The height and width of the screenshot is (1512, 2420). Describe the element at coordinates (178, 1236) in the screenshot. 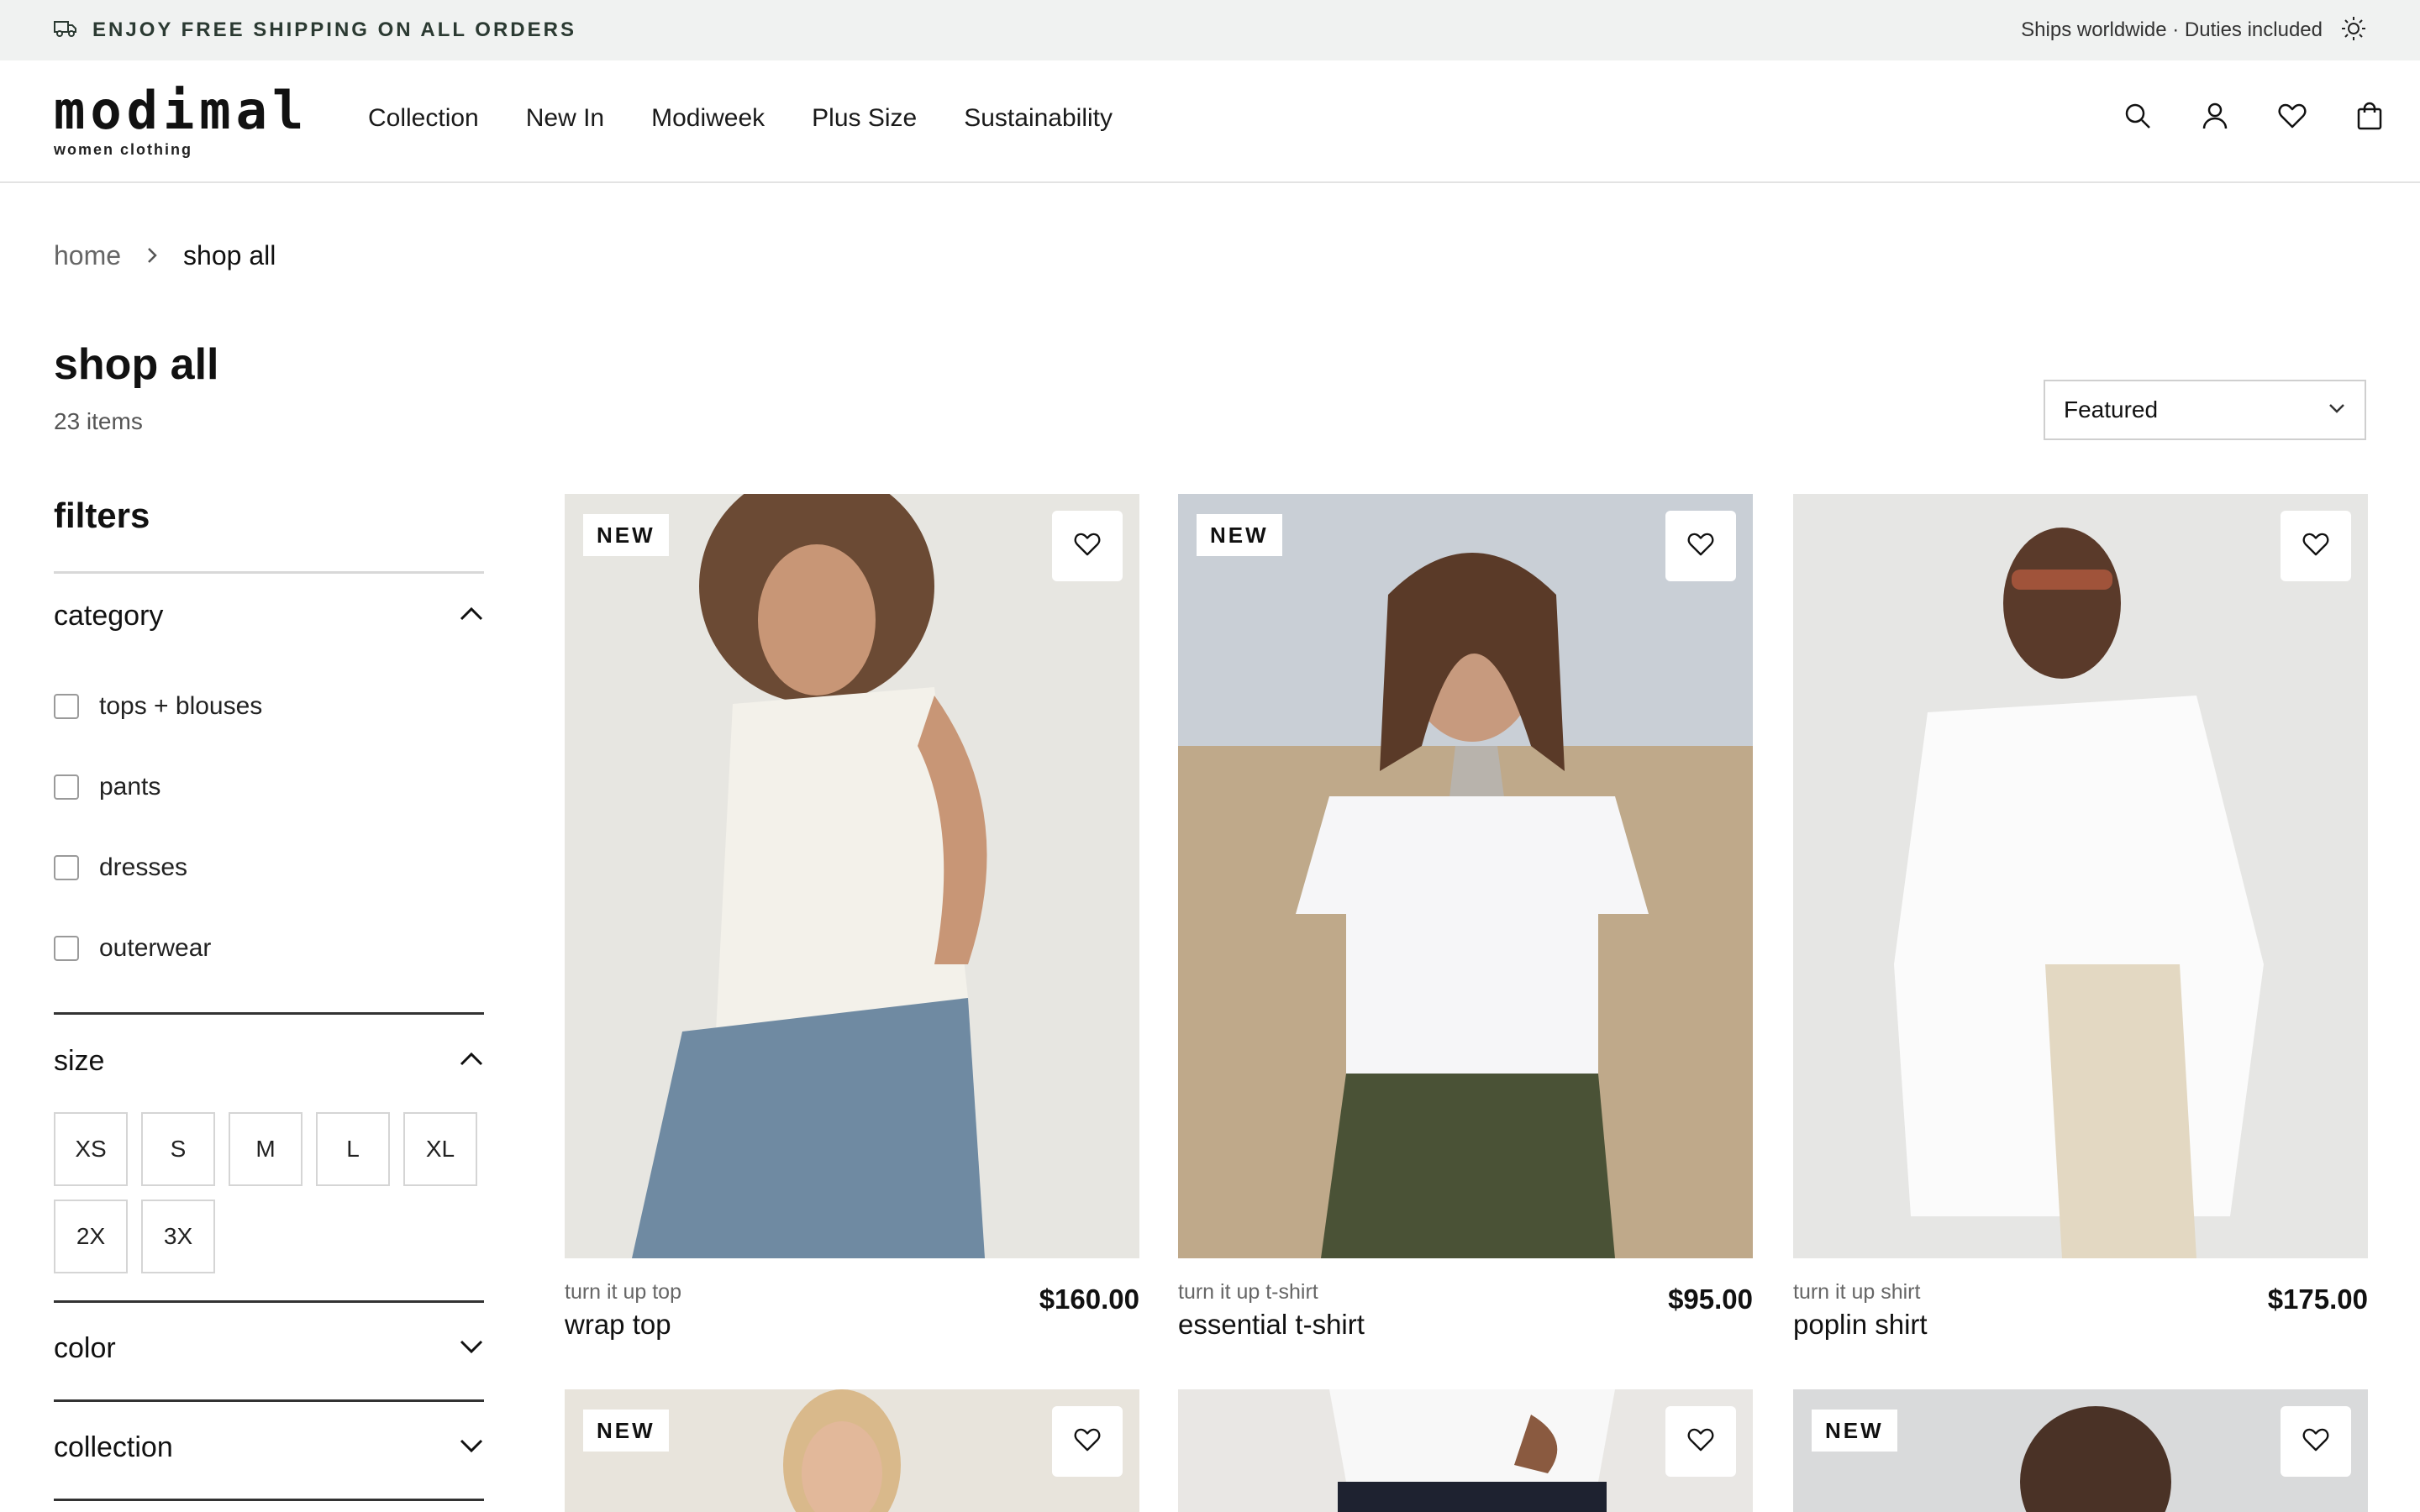

I see `size-option-3x: 3X` at that location.